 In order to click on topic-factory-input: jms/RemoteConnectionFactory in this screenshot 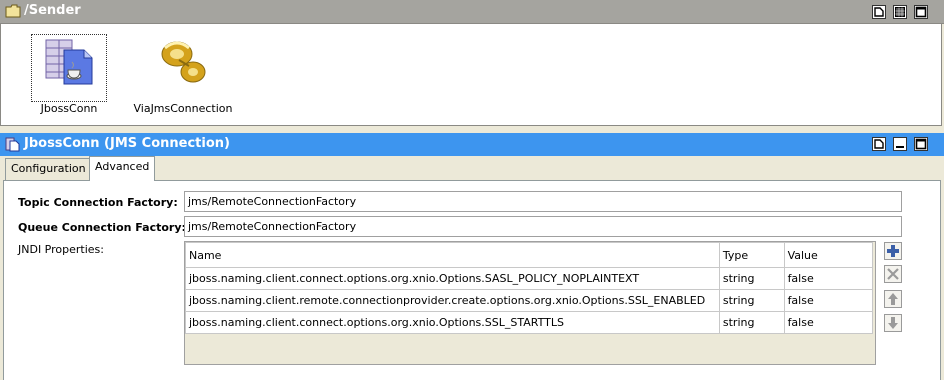, I will do `click(543, 201)`.